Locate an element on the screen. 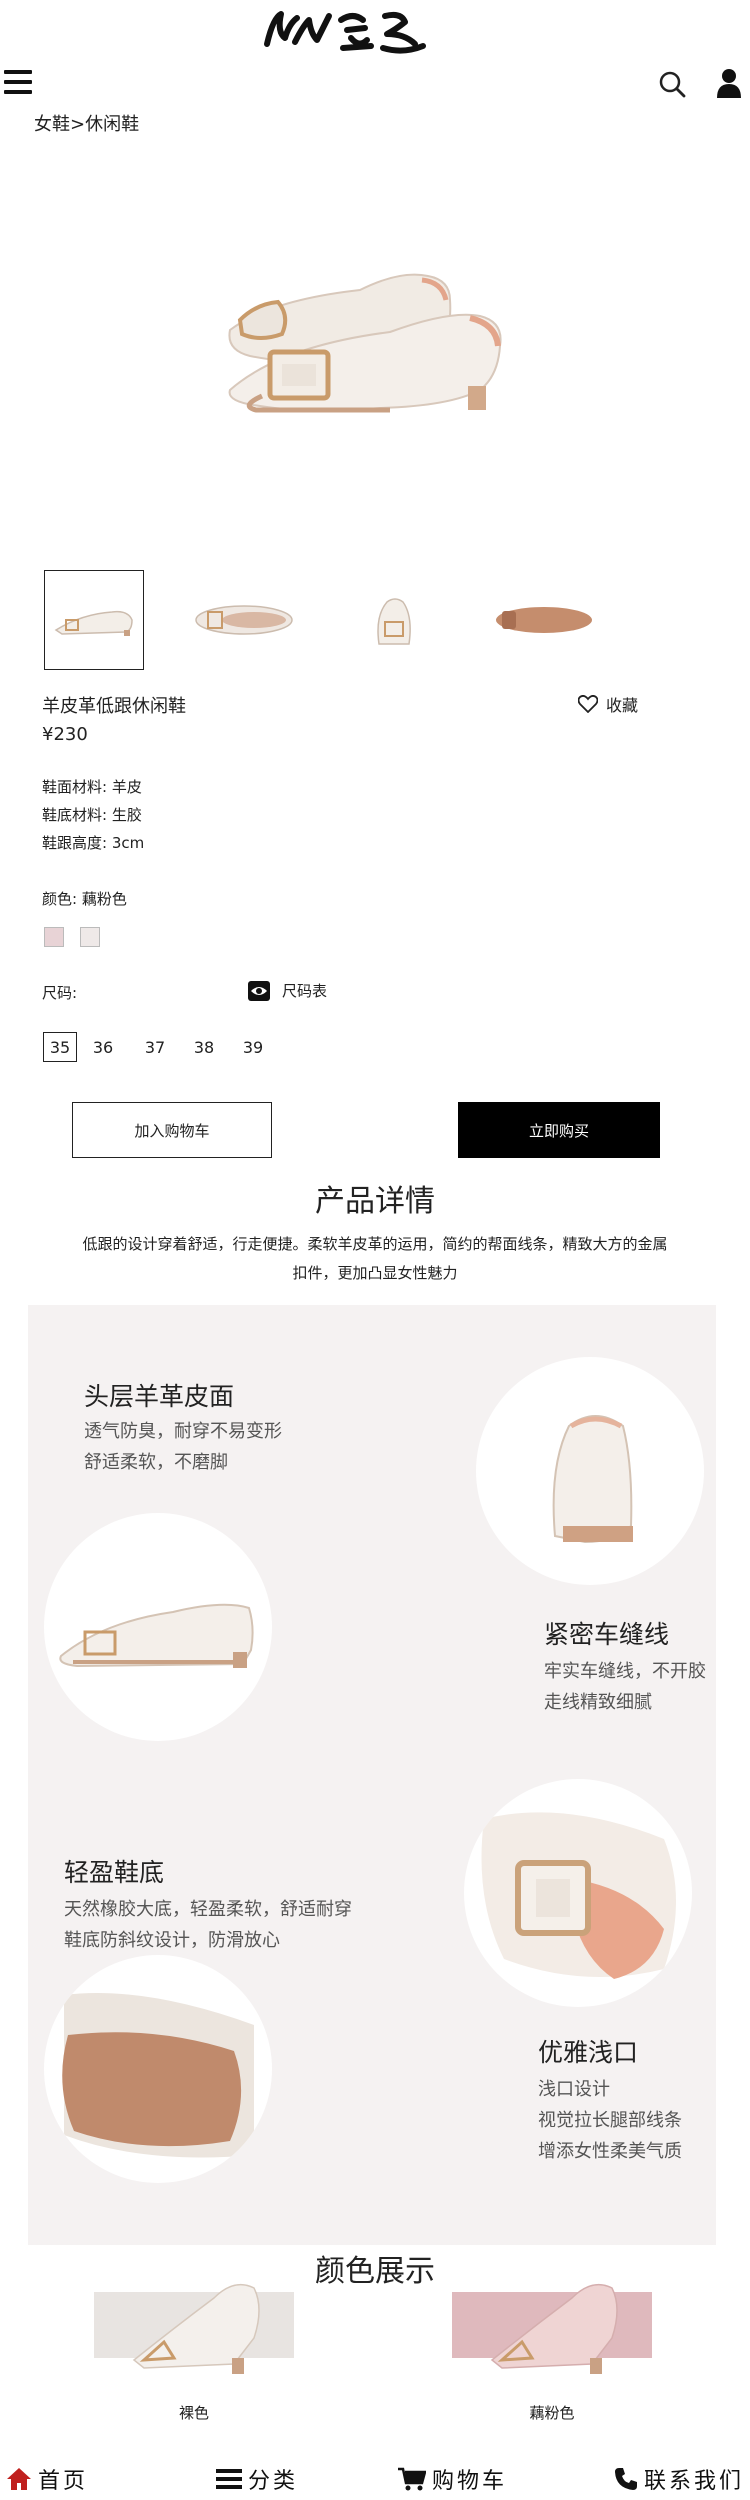 The image size is (750, 2500). feature-line: 浅口设计 is located at coordinates (574, 2089).